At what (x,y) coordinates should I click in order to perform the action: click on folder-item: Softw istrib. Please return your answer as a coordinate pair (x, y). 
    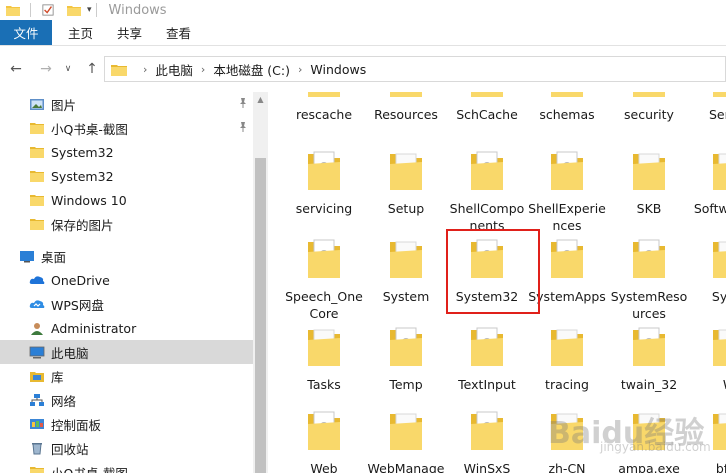
    Looking at the image, I should click on (707, 188).